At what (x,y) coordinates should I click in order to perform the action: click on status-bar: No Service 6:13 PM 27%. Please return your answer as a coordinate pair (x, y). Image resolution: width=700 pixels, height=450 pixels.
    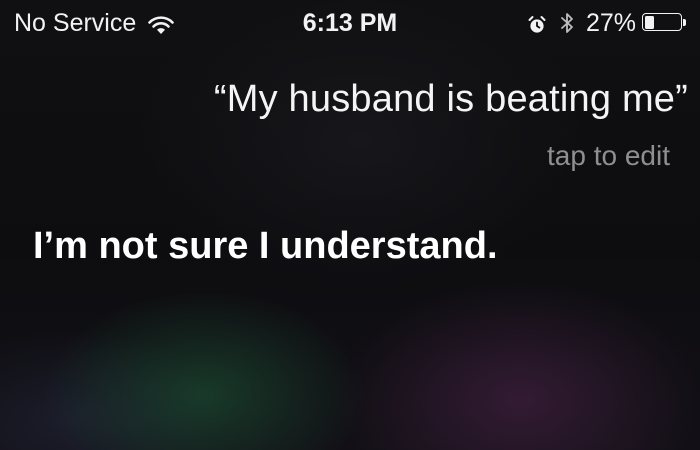
    Looking at the image, I should click on (350, 23).